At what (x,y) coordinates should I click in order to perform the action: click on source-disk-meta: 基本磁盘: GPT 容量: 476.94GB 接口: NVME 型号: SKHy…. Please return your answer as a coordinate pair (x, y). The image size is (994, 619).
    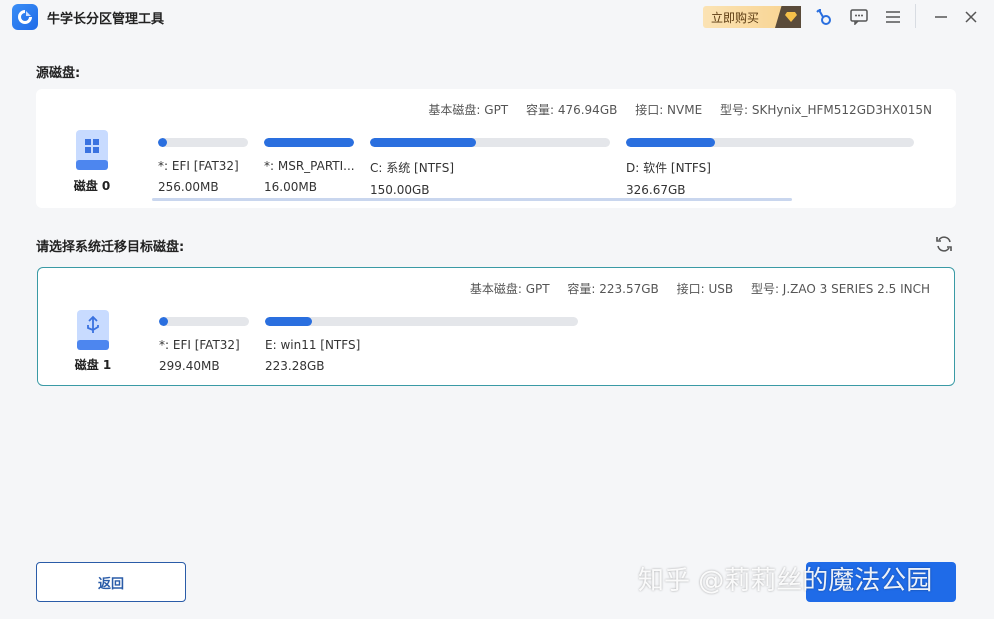
    Looking at the image, I should click on (673, 109).